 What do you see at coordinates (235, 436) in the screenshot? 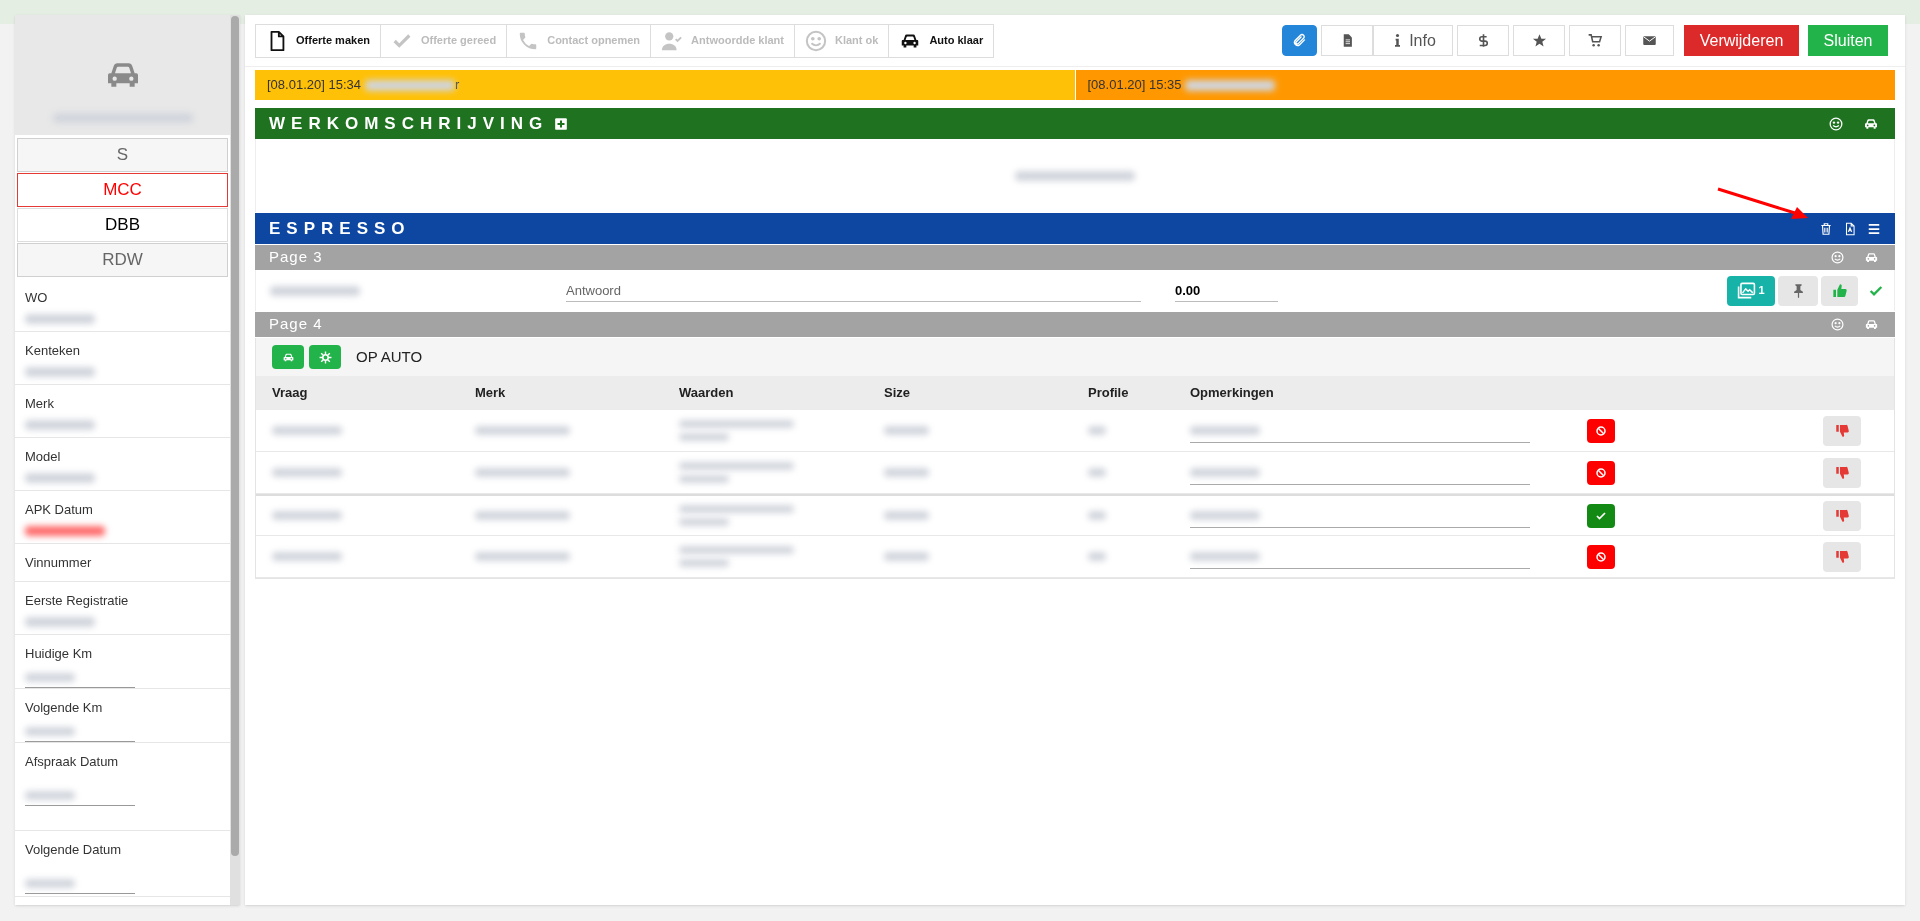
I see `scrollbar-thumb` at bounding box center [235, 436].